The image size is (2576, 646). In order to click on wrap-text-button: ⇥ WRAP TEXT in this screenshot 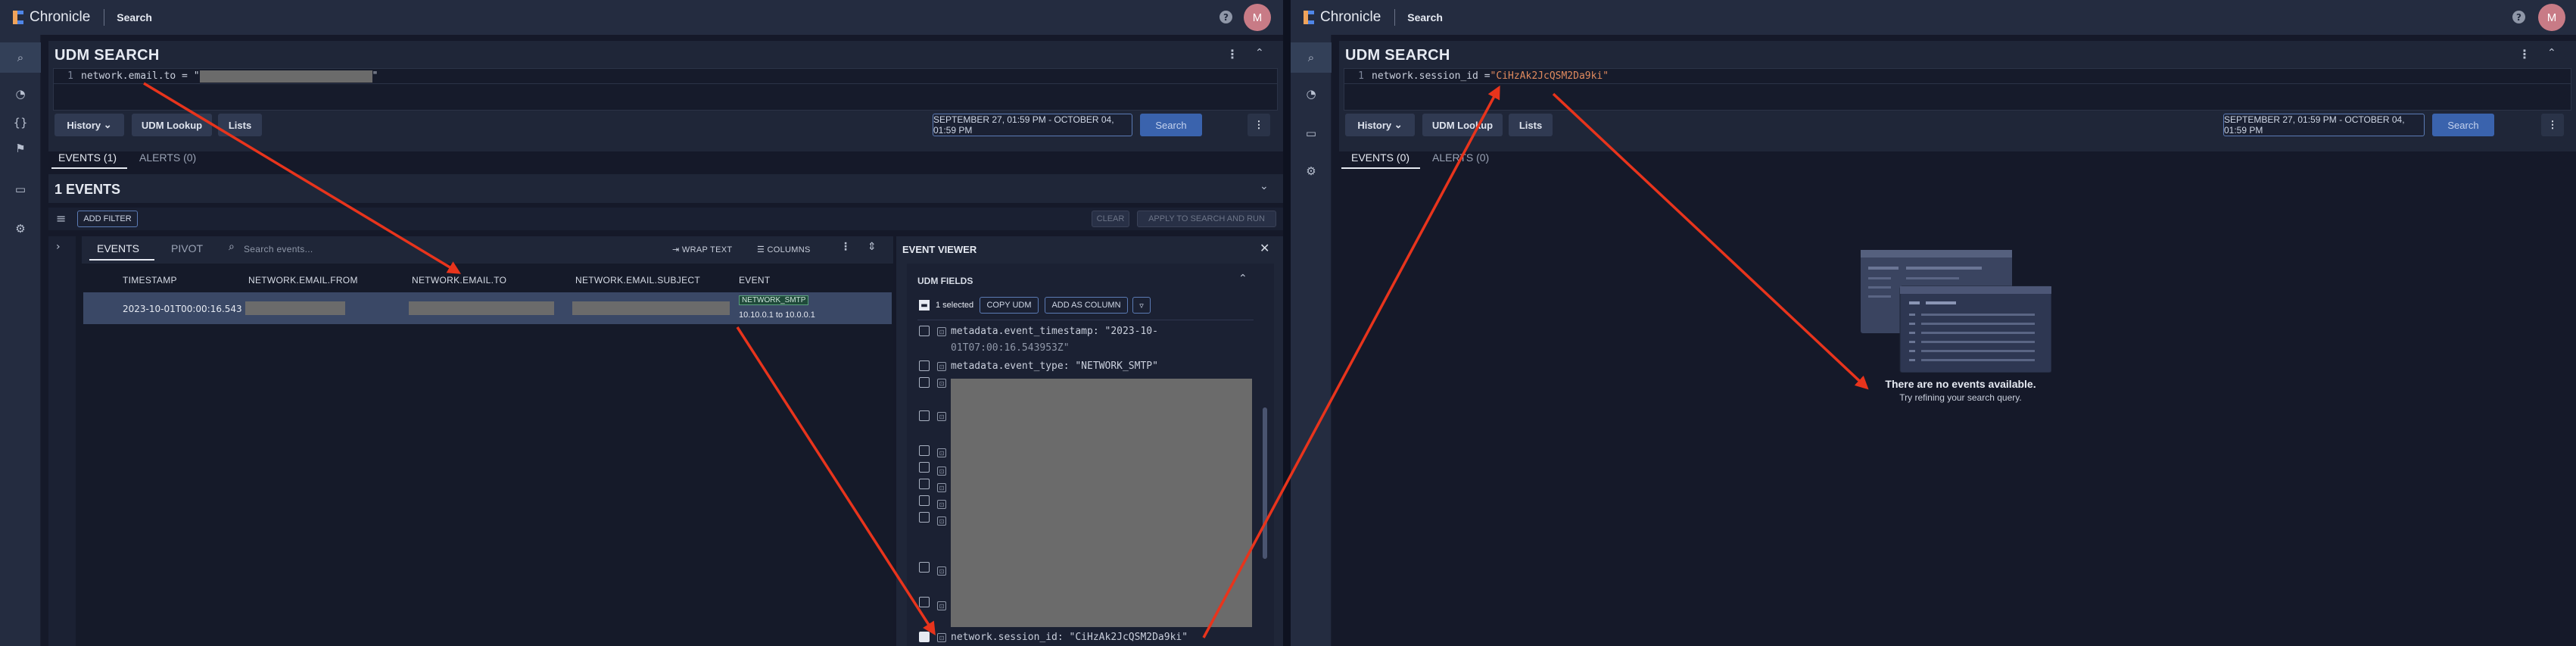, I will do `click(702, 249)`.